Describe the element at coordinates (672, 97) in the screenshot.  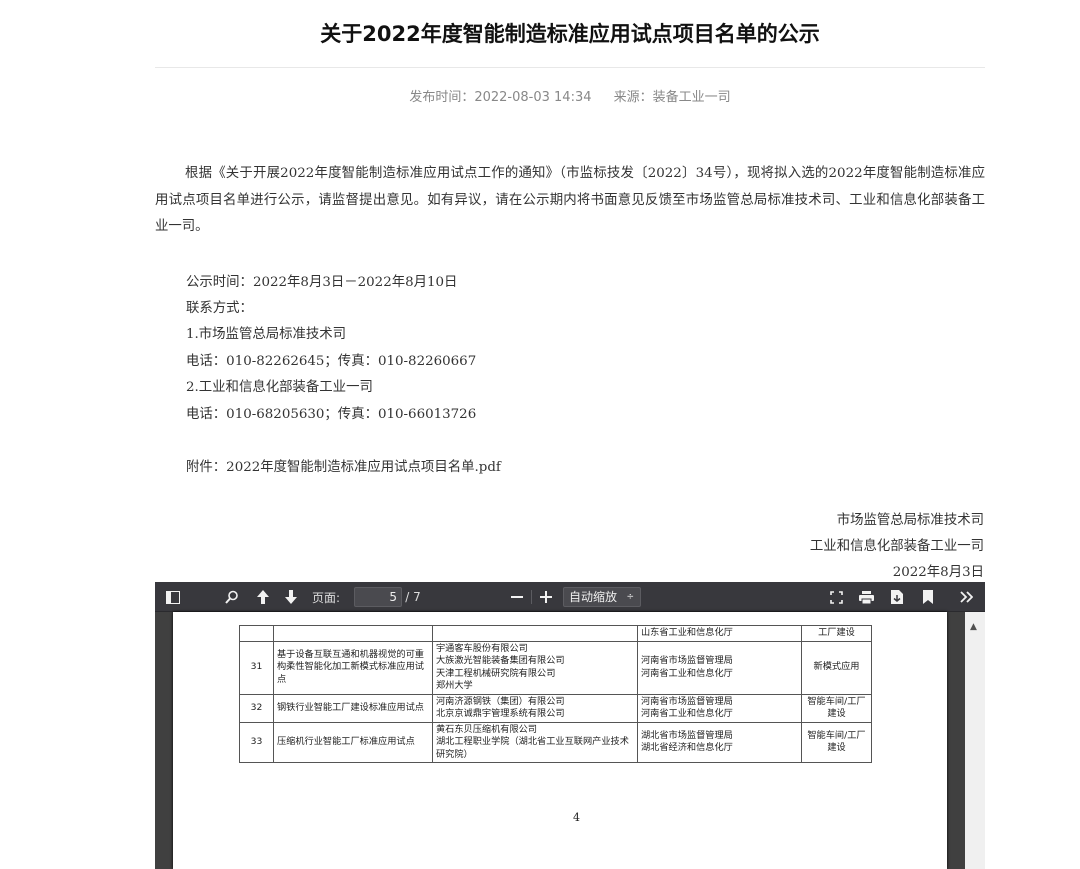
I see `article-source: 来源：装备工业一司` at that location.